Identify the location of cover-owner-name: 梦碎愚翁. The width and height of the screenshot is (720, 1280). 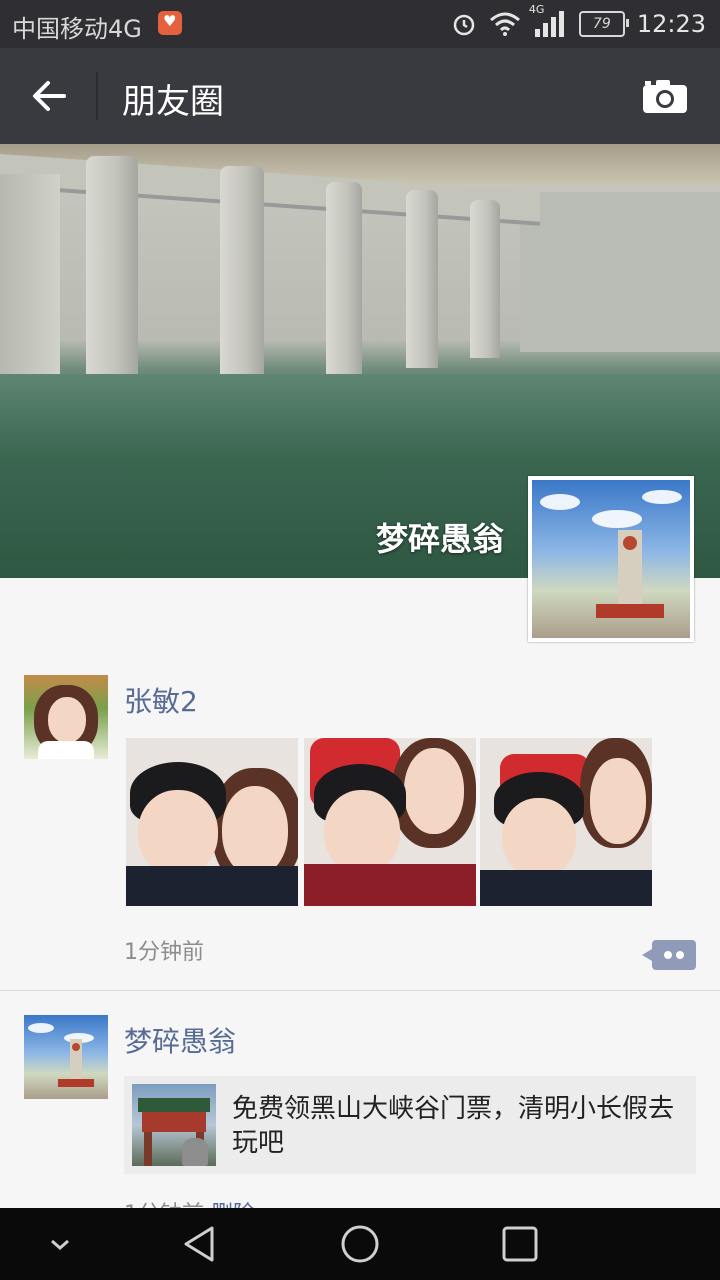
(440, 537).